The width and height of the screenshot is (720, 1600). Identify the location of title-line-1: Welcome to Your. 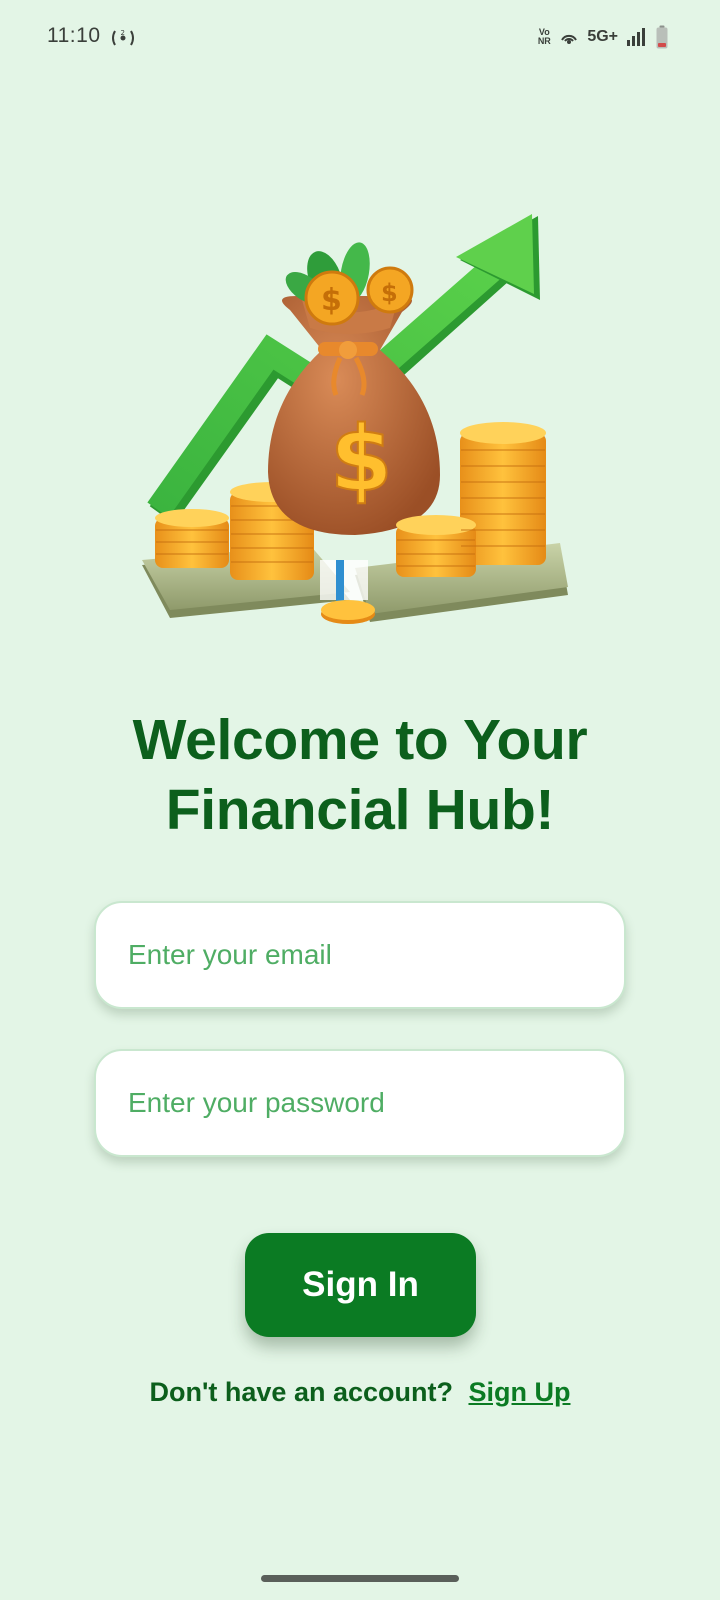
(360, 740).